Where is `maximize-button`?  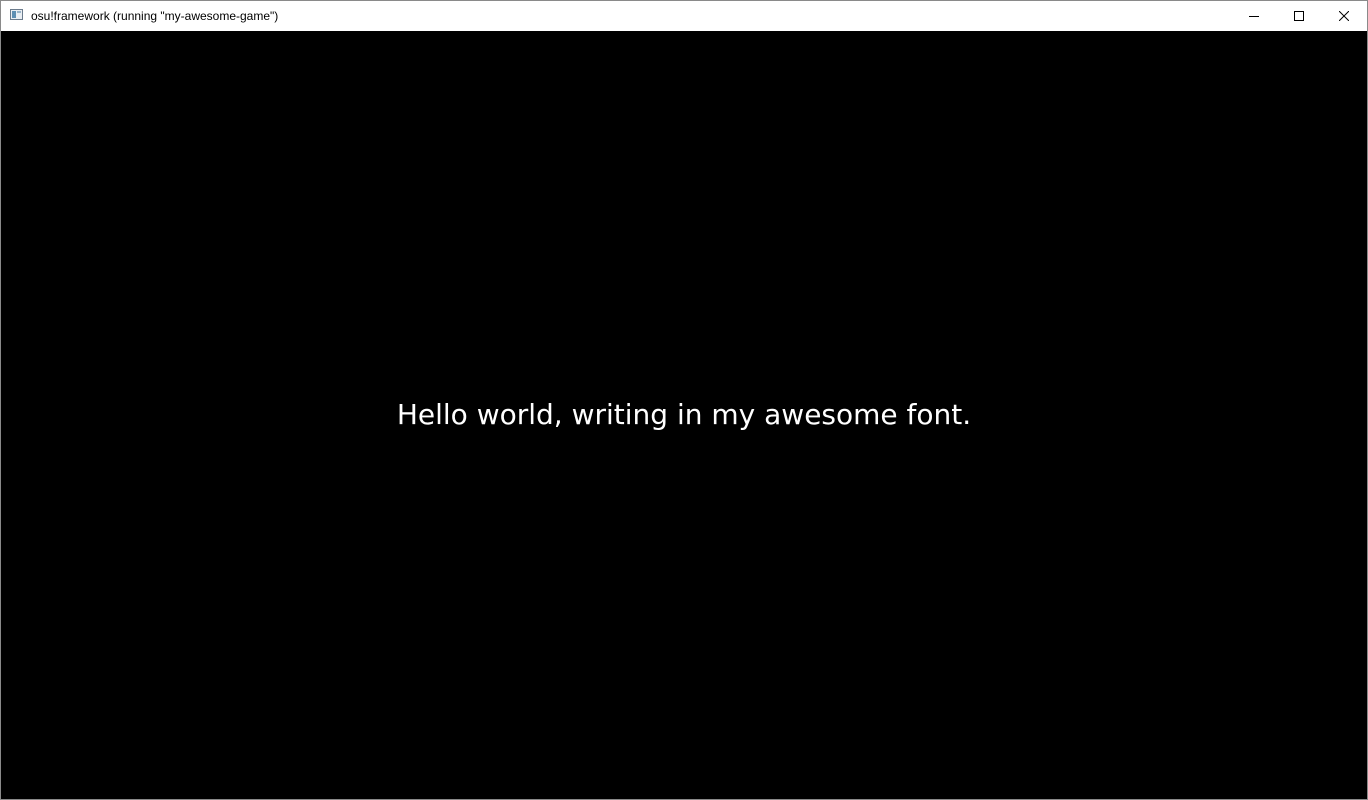 maximize-button is located at coordinates (1299, 16).